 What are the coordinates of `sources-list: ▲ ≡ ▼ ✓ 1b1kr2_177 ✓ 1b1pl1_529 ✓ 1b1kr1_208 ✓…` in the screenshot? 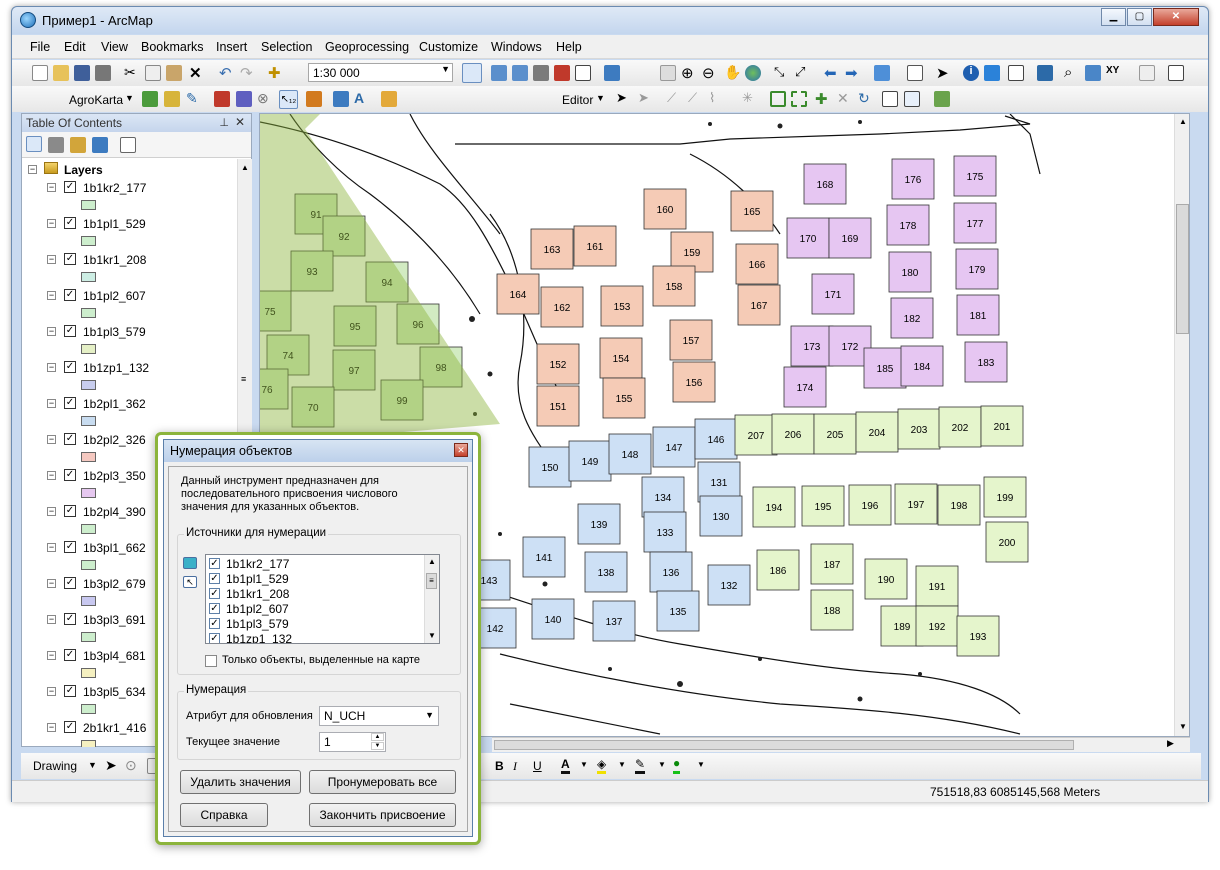 It's located at (322, 599).